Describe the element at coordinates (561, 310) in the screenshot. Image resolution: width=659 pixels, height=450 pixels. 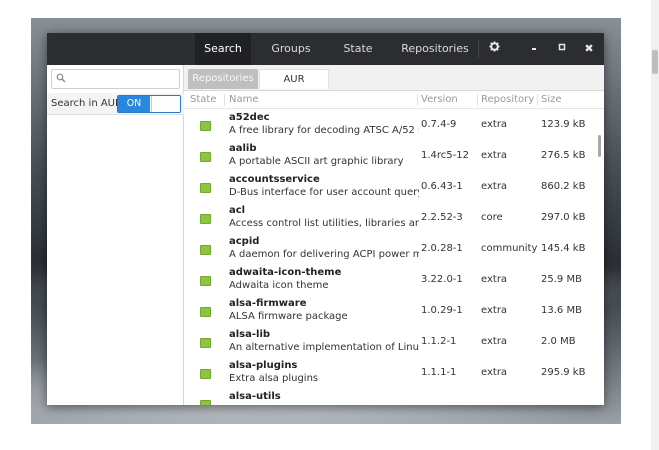
I see `package-size: 13.6 MB` at that location.